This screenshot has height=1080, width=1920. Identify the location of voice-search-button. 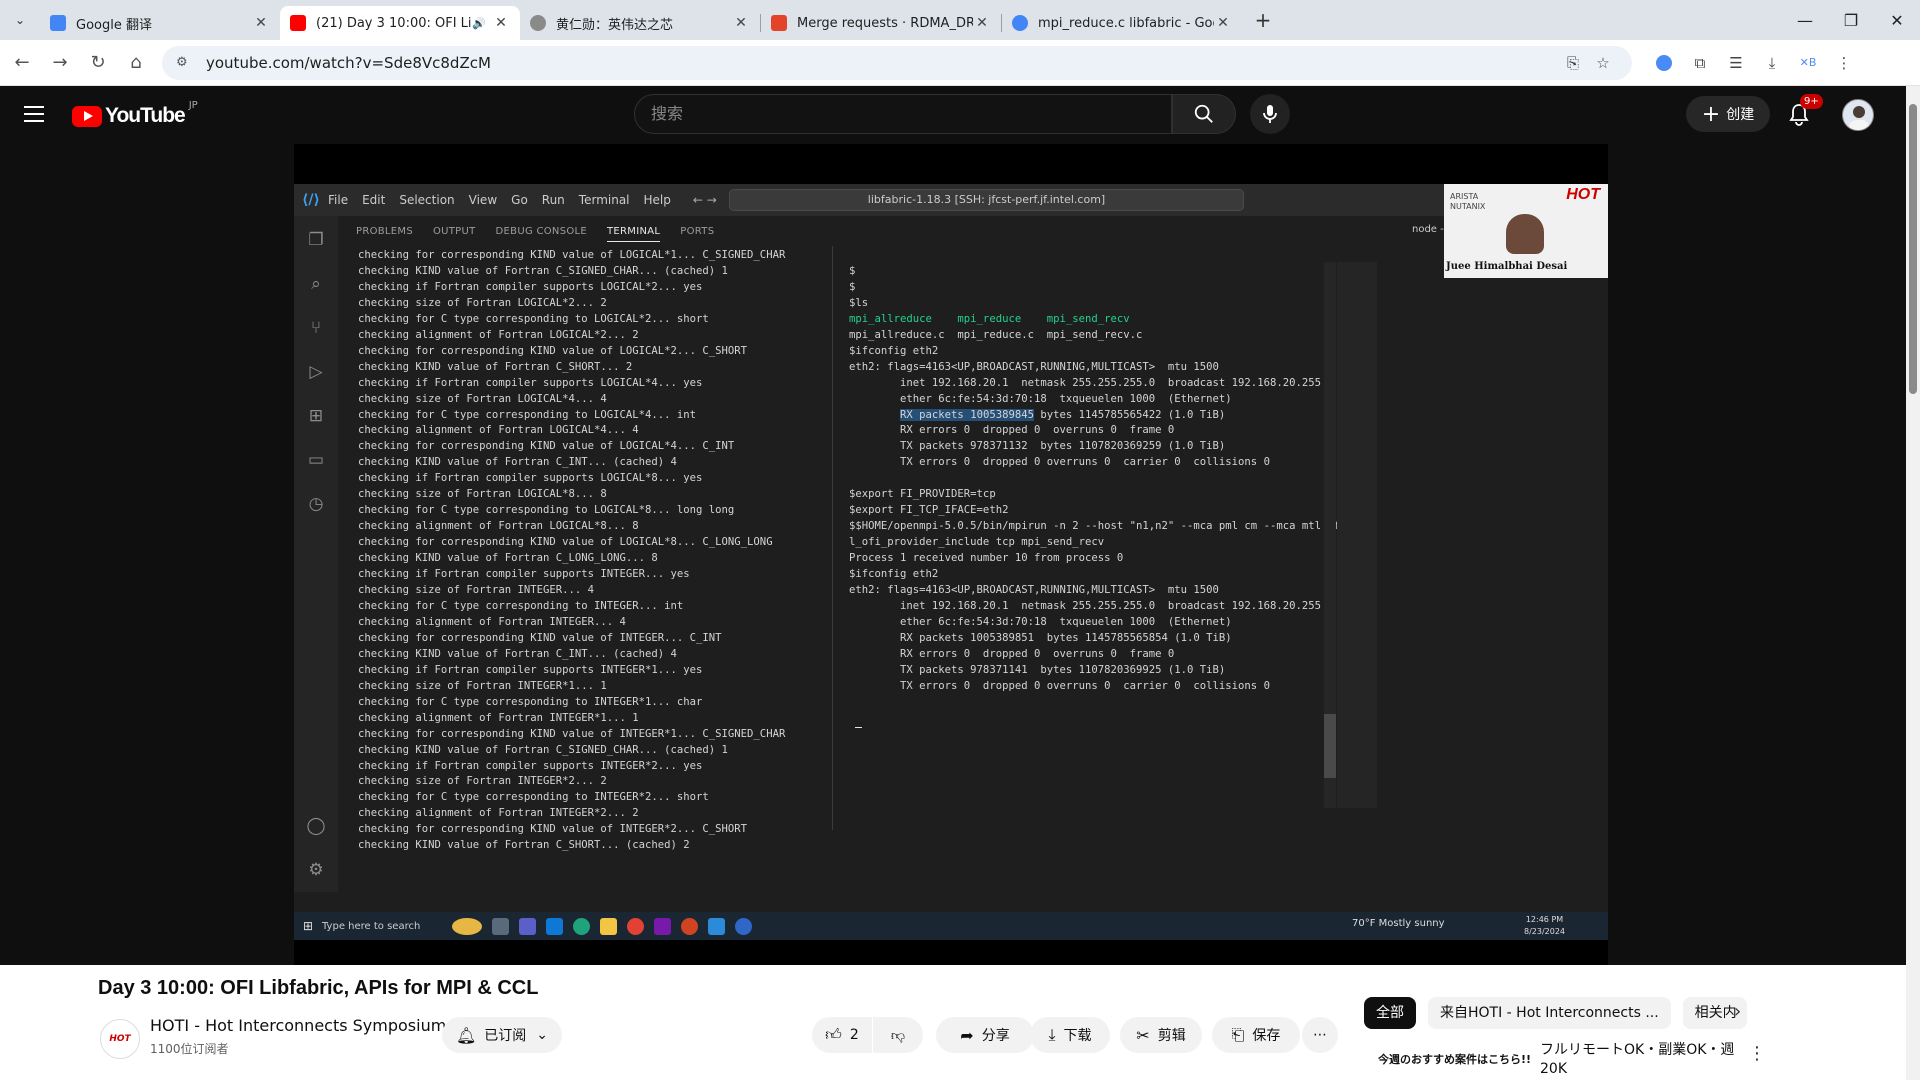
(1270, 114).